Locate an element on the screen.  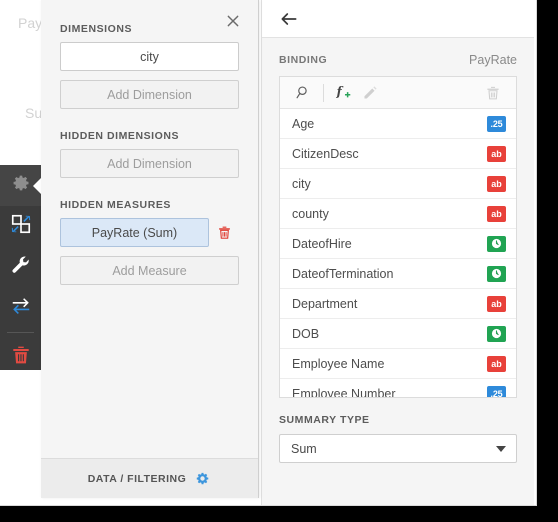
field-label: Age is located at coordinates (303, 123).